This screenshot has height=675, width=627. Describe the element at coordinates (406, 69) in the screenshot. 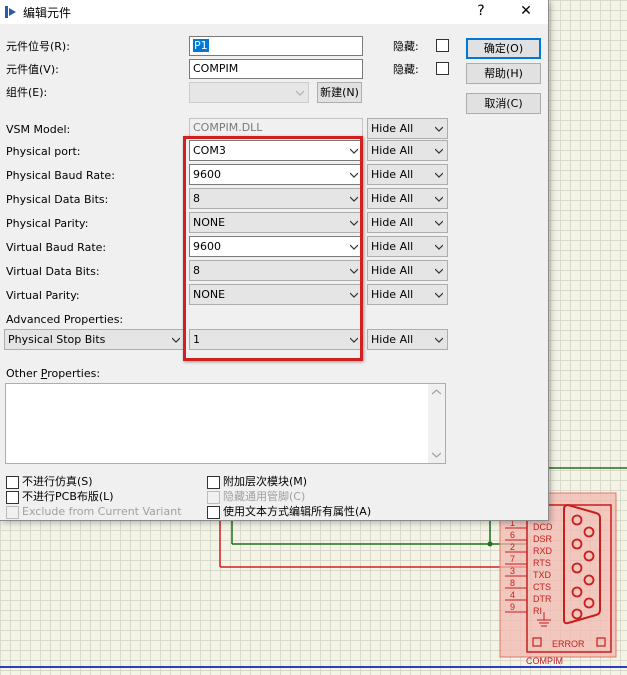

I see `value-hidden-label: 隐藏:` at that location.